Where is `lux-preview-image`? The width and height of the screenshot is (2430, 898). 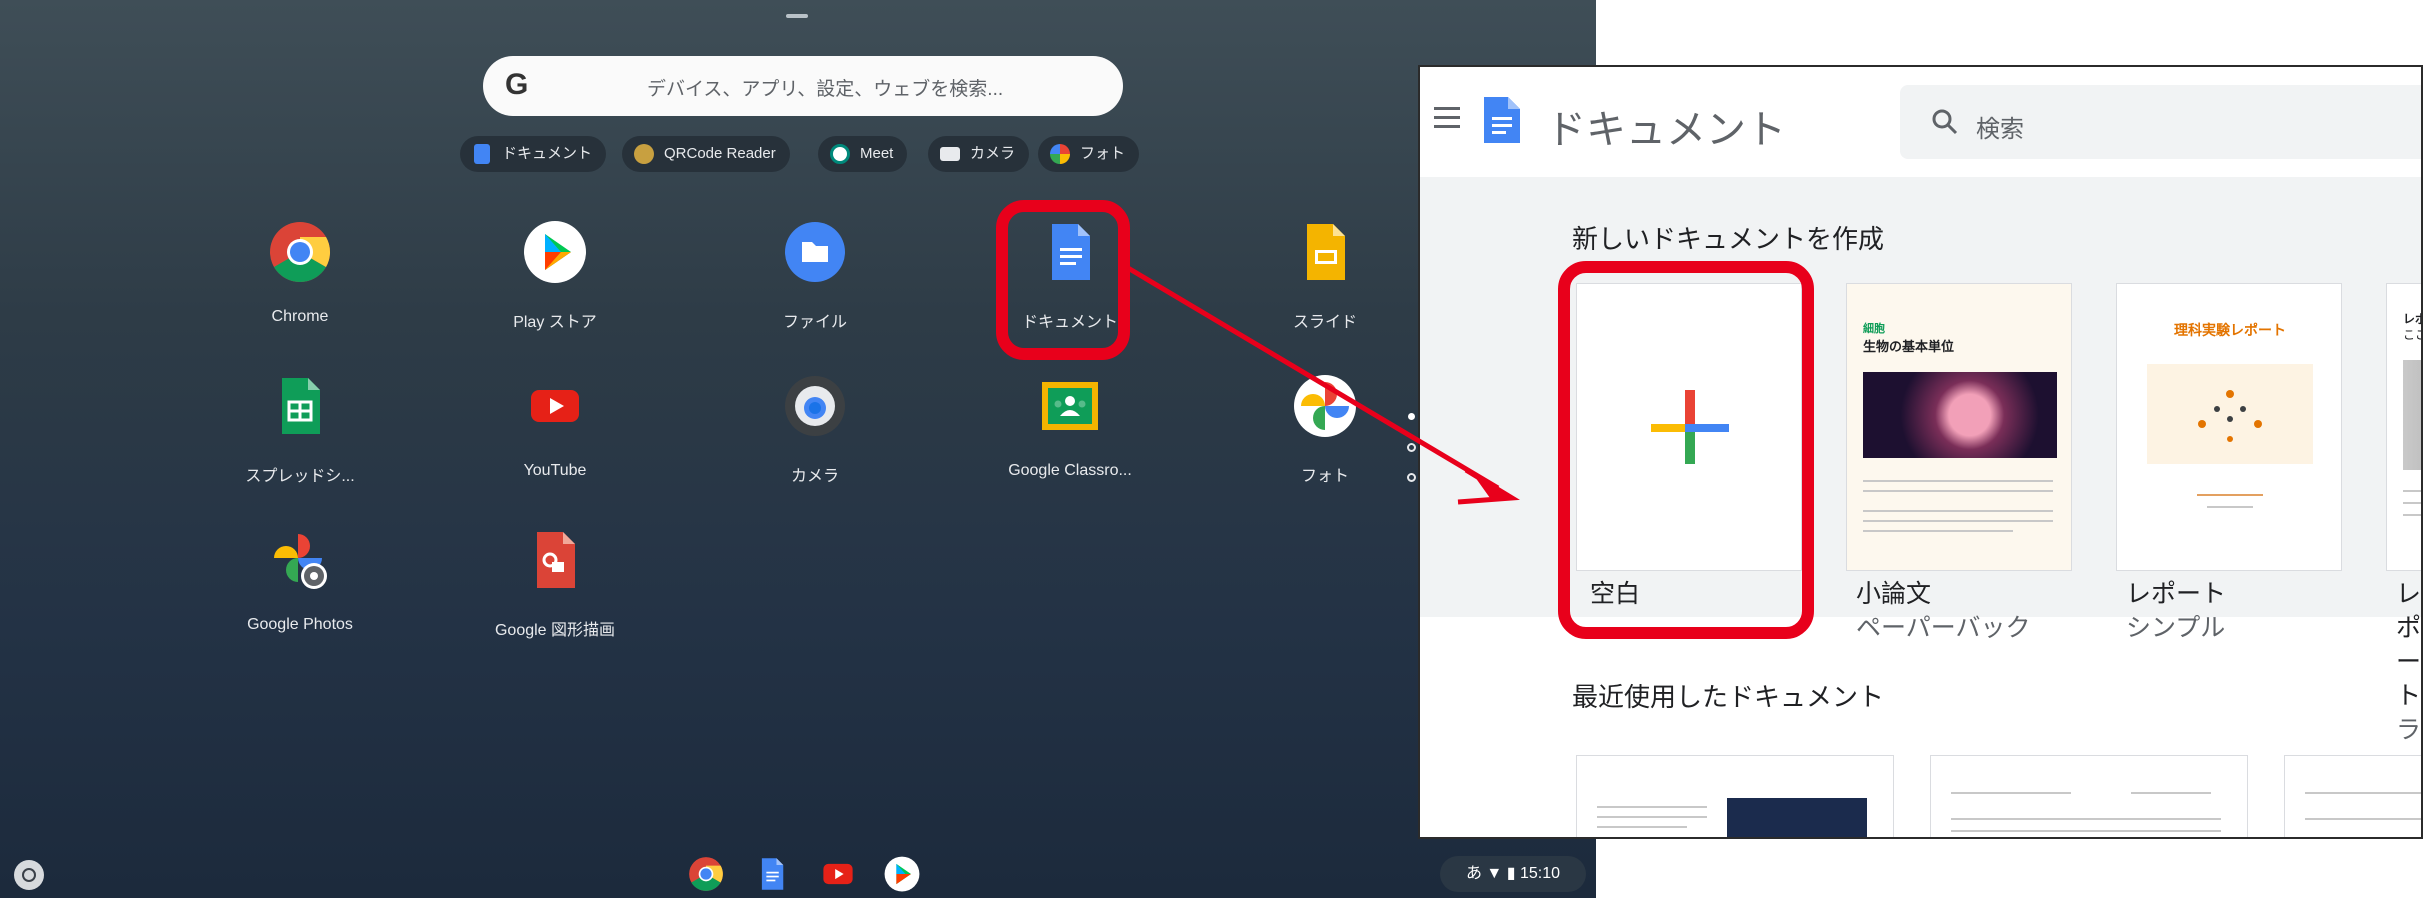
lux-preview-image is located at coordinates (2412, 415).